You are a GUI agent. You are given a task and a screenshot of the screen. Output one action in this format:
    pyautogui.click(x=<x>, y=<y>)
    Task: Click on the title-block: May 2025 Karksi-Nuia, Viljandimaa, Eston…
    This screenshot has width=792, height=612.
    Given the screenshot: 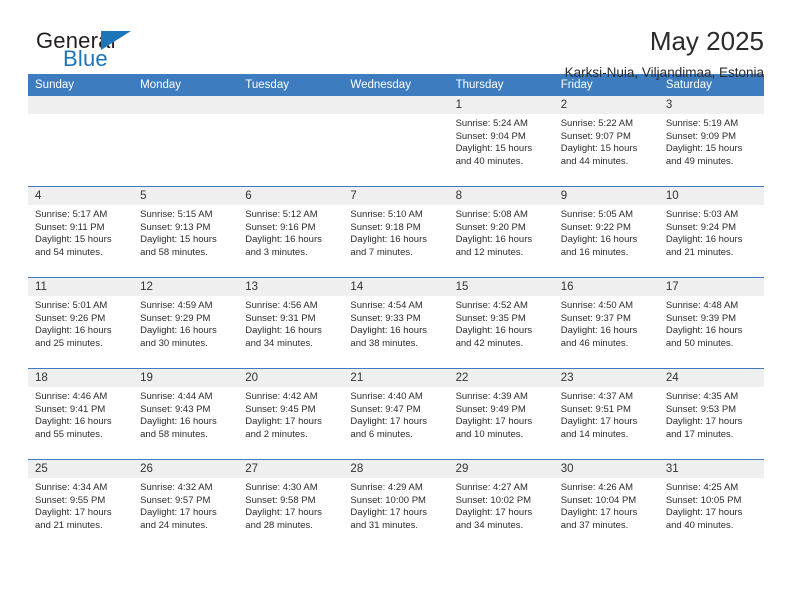 What is the action you would take?
    pyautogui.click(x=664, y=53)
    